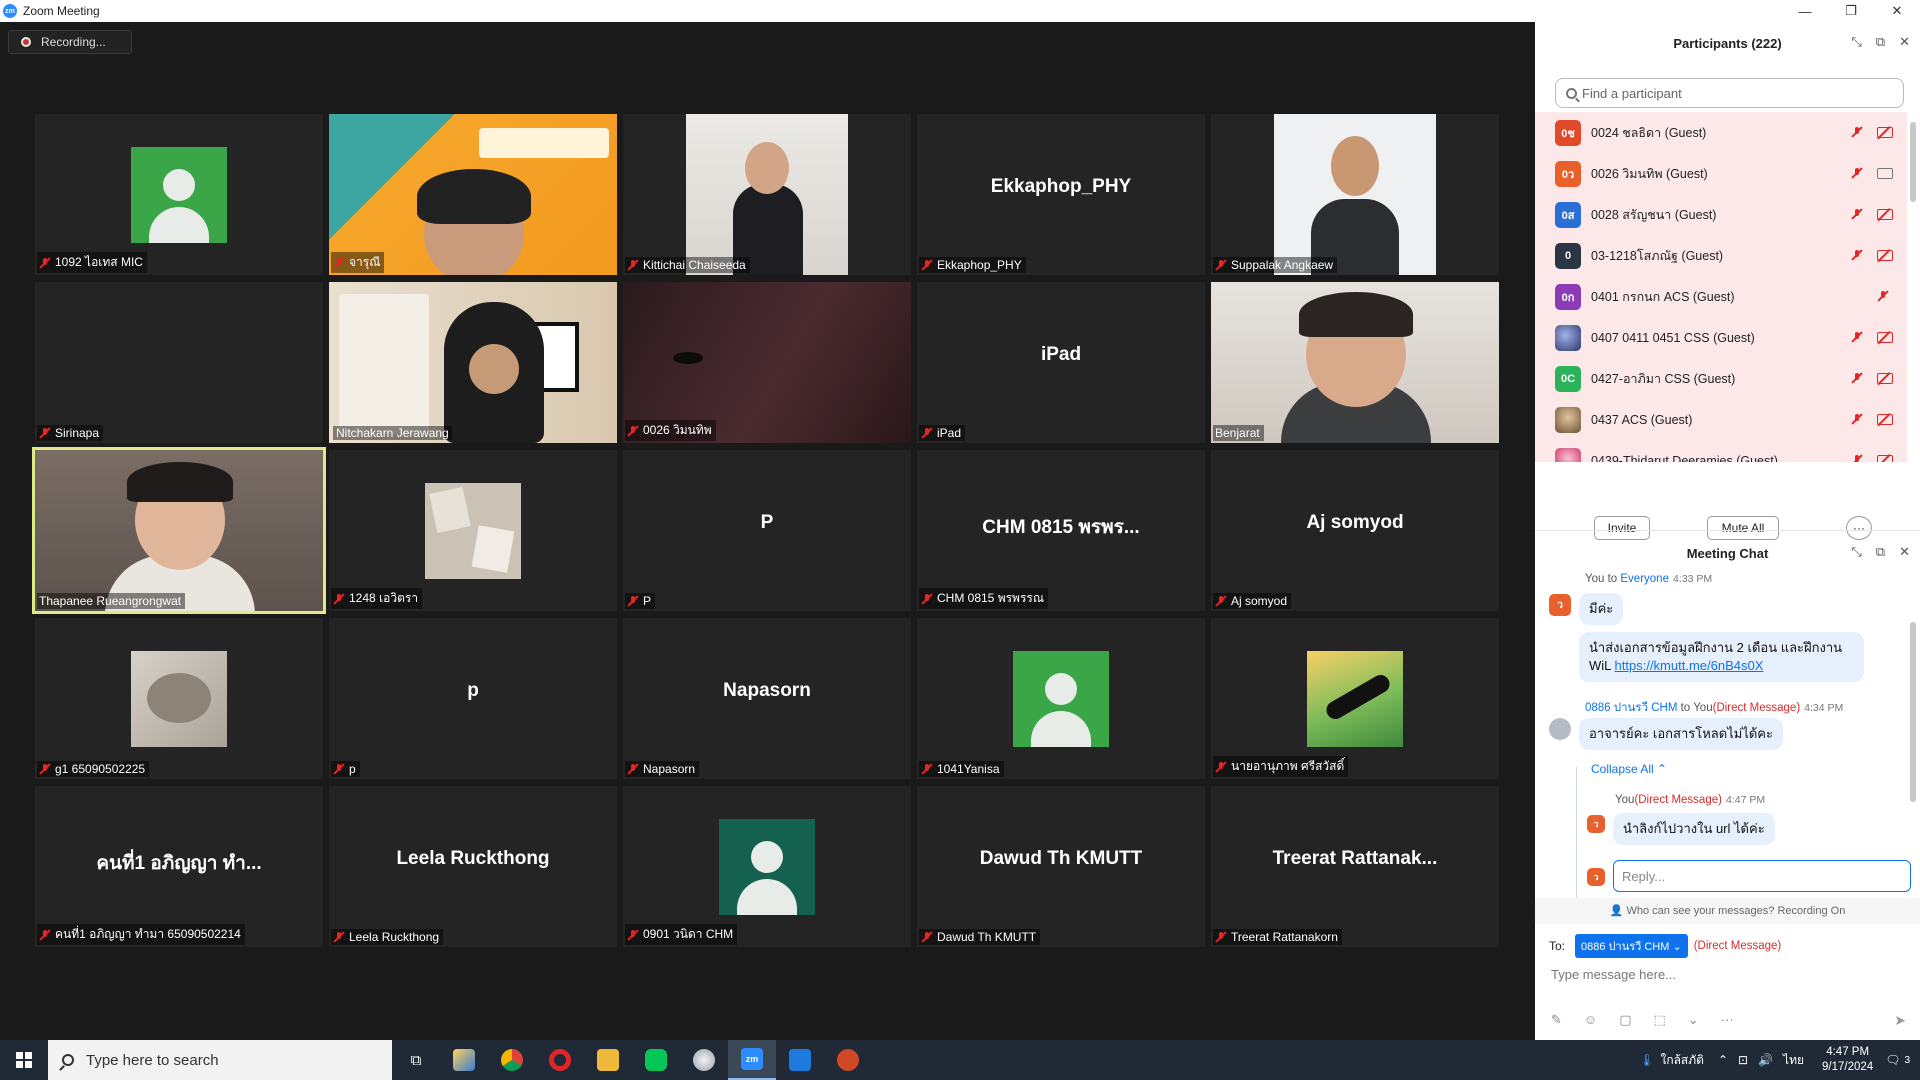  I want to click on video-tile: Nitchakarn Jerawang, so click(473, 362).